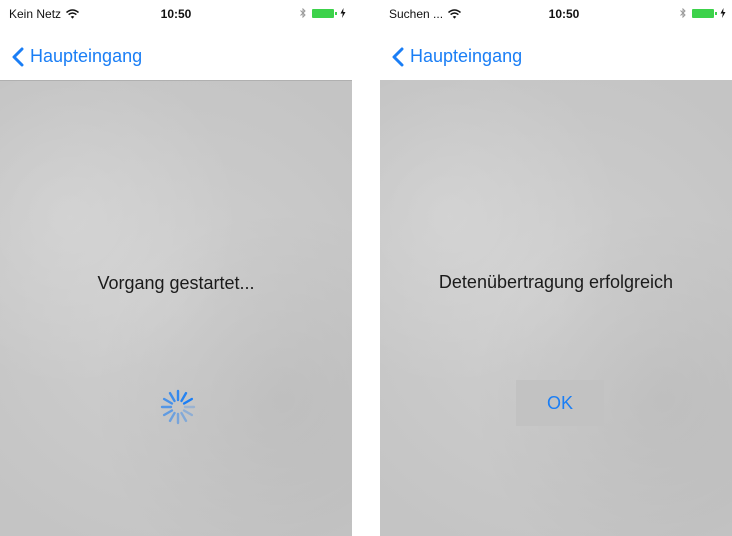 Image resolution: width=732 pixels, height=536 pixels. Describe the element at coordinates (178, 407) in the screenshot. I see `activity-spinner-icon` at that location.